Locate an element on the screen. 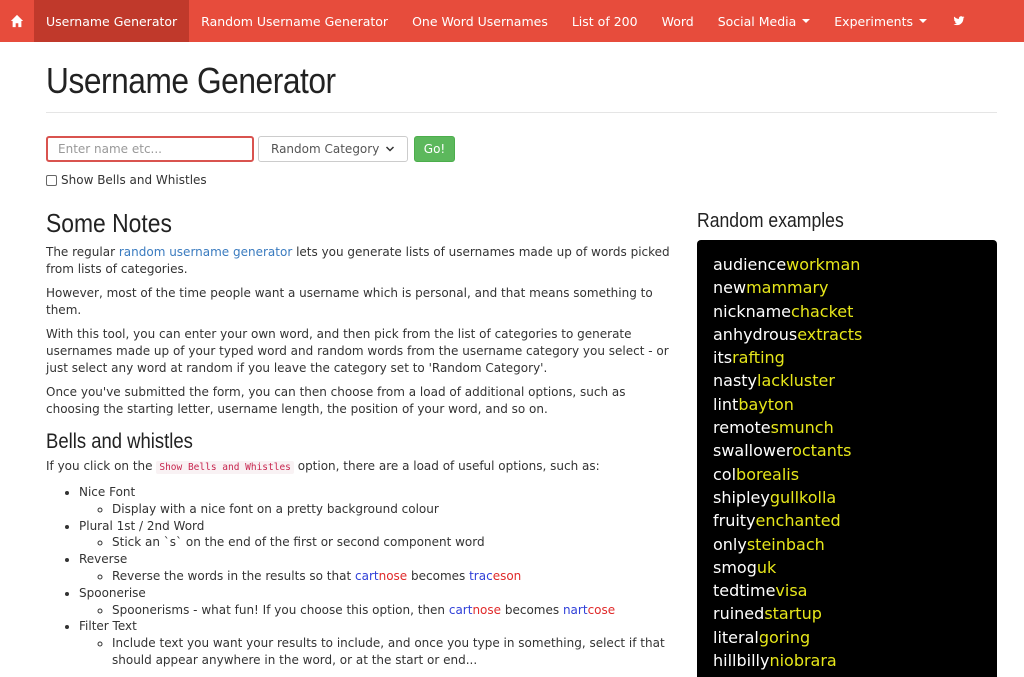 The image size is (1024, 677). example-username: tedtimevisa is located at coordinates (847, 590).